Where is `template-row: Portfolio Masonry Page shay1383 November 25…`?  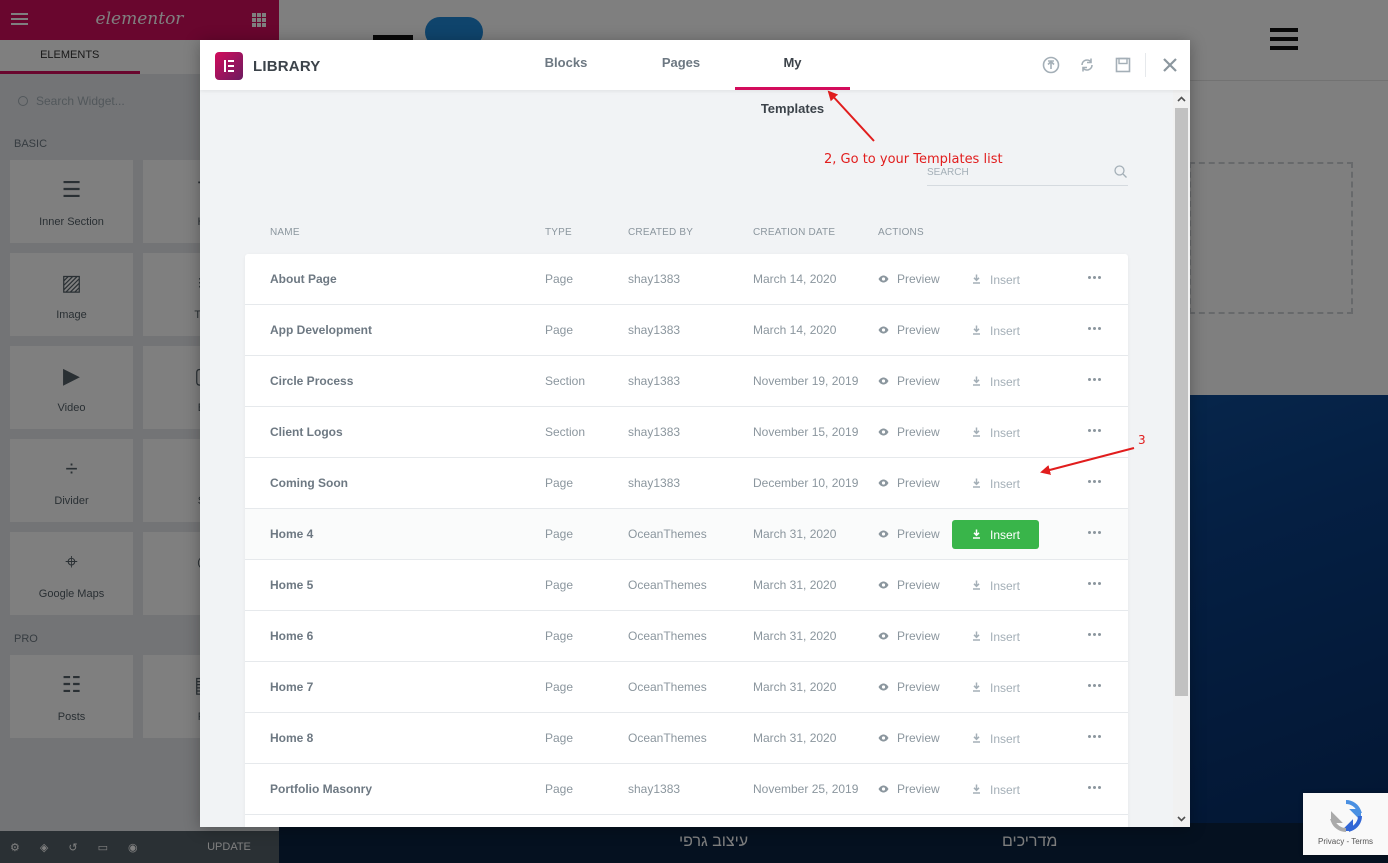
template-row: Portfolio Masonry Page shay1383 November 25… is located at coordinates (686, 789).